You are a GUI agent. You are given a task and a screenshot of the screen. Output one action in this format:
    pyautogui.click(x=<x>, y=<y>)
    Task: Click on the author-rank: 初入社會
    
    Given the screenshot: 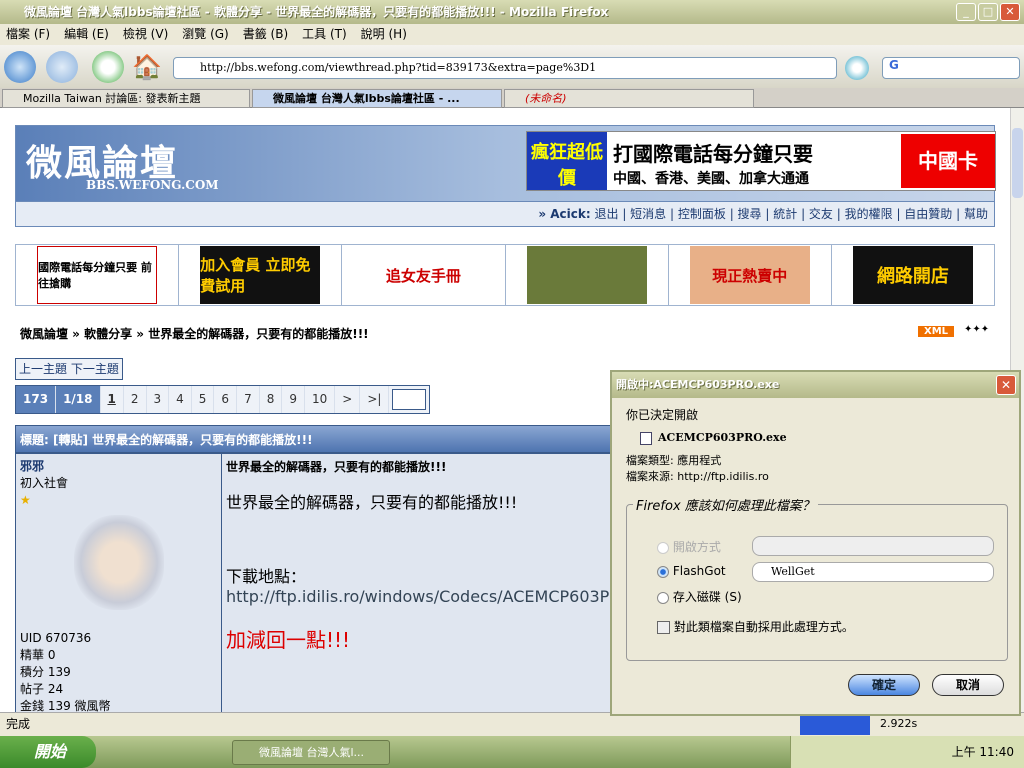 What is the action you would take?
    pyautogui.click(x=44, y=483)
    